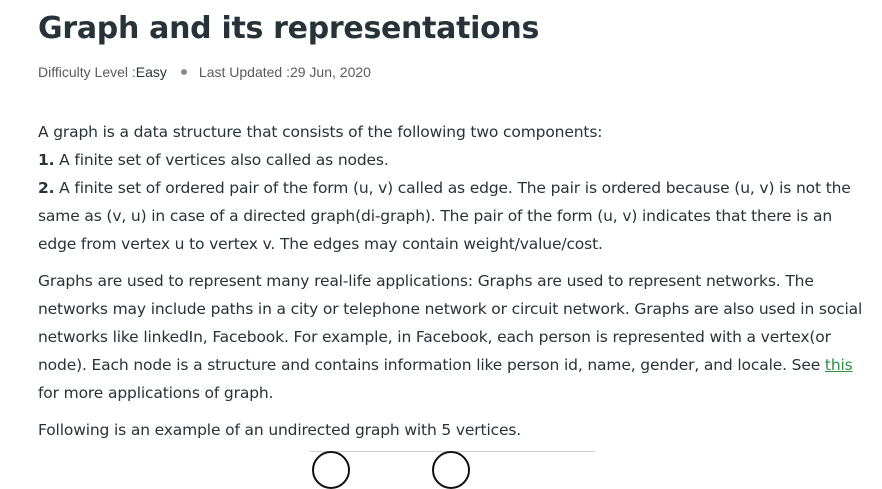 The width and height of the screenshot is (882, 489). I want to click on applications-text-end: for more applications of graph., so click(155, 393).